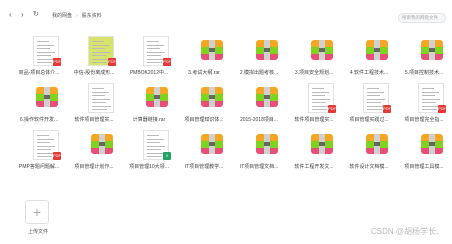  Describe the element at coordinates (407, 231) in the screenshot. I see `watermark: CSDN @胡杨学长、` at that location.